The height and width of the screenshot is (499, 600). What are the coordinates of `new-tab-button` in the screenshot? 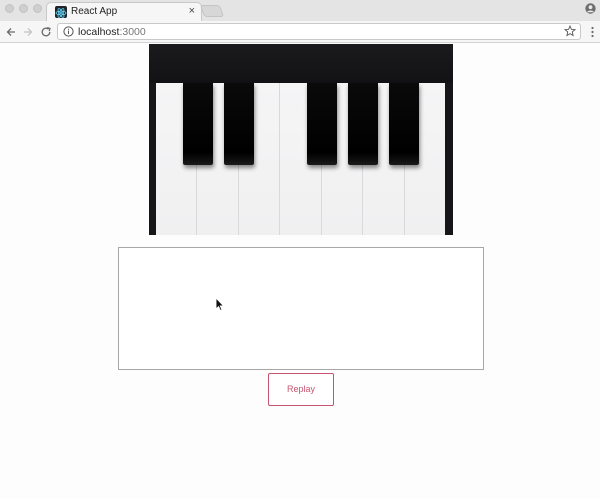 It's located at (212, 11).